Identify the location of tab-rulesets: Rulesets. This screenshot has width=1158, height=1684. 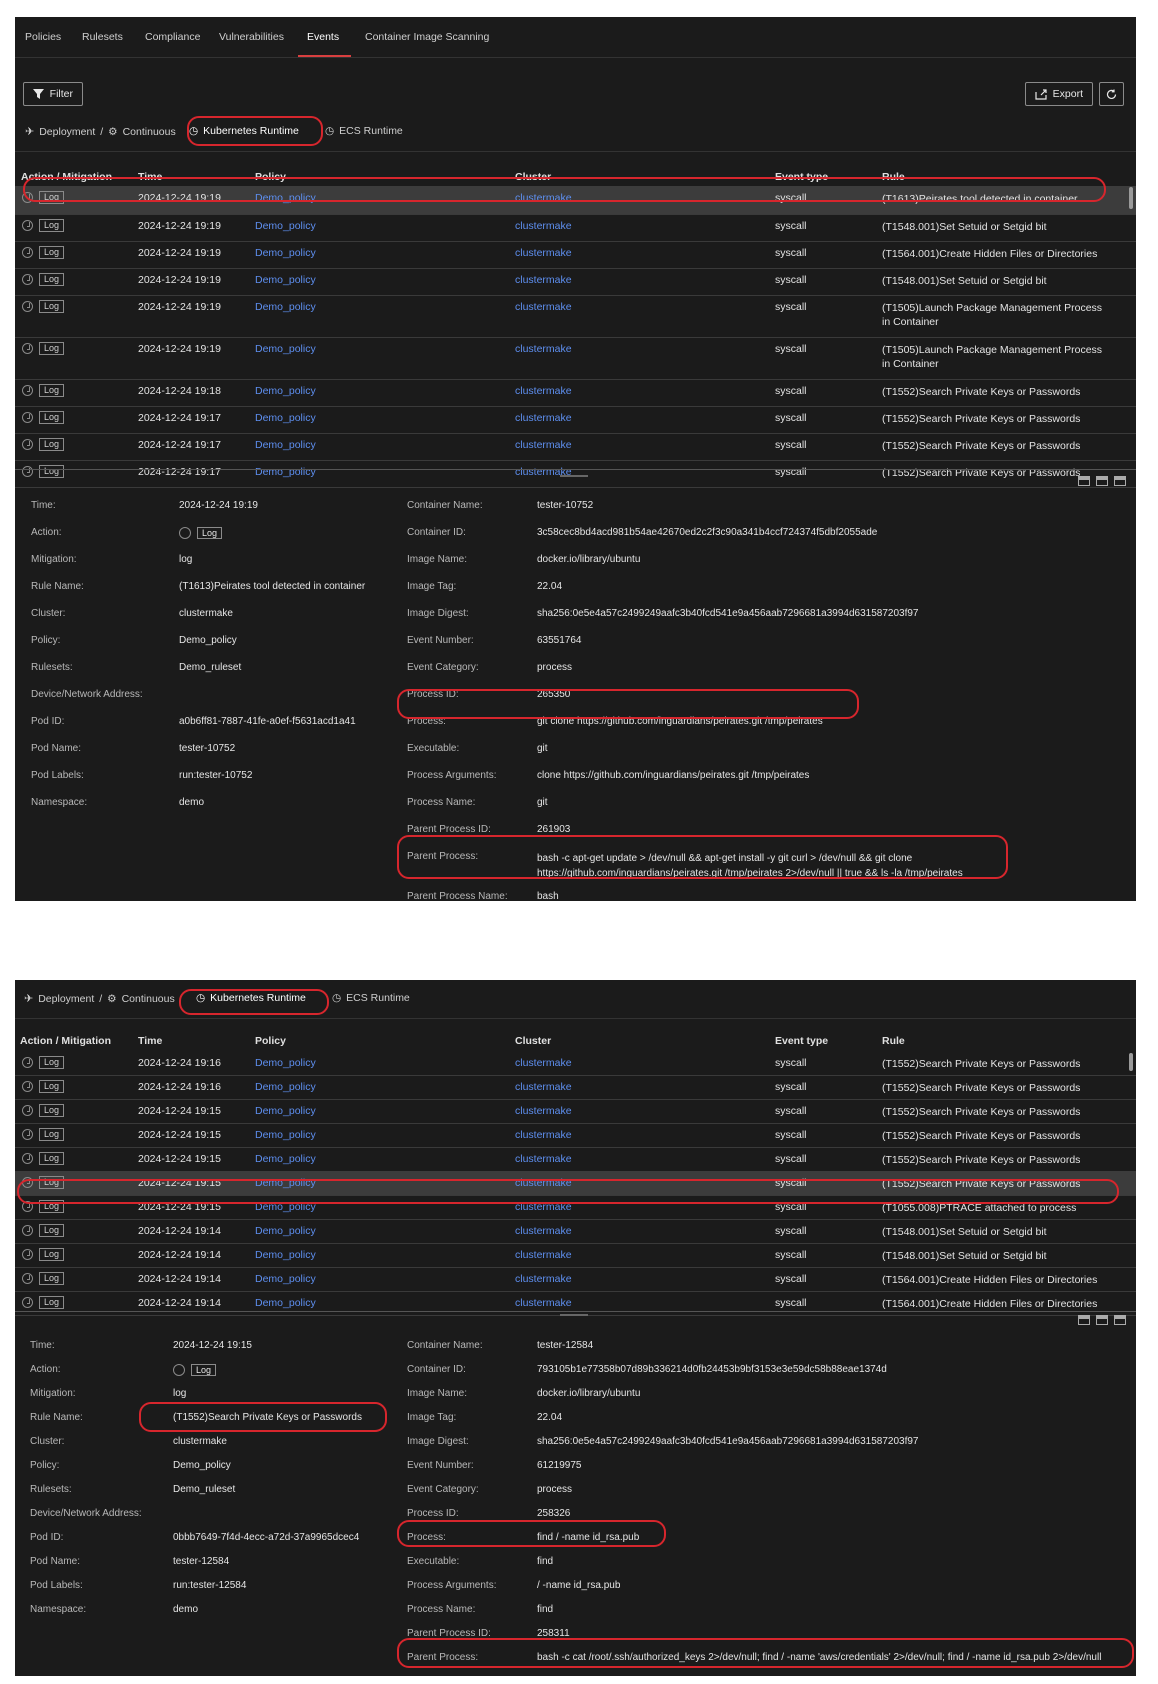
(102, 37).